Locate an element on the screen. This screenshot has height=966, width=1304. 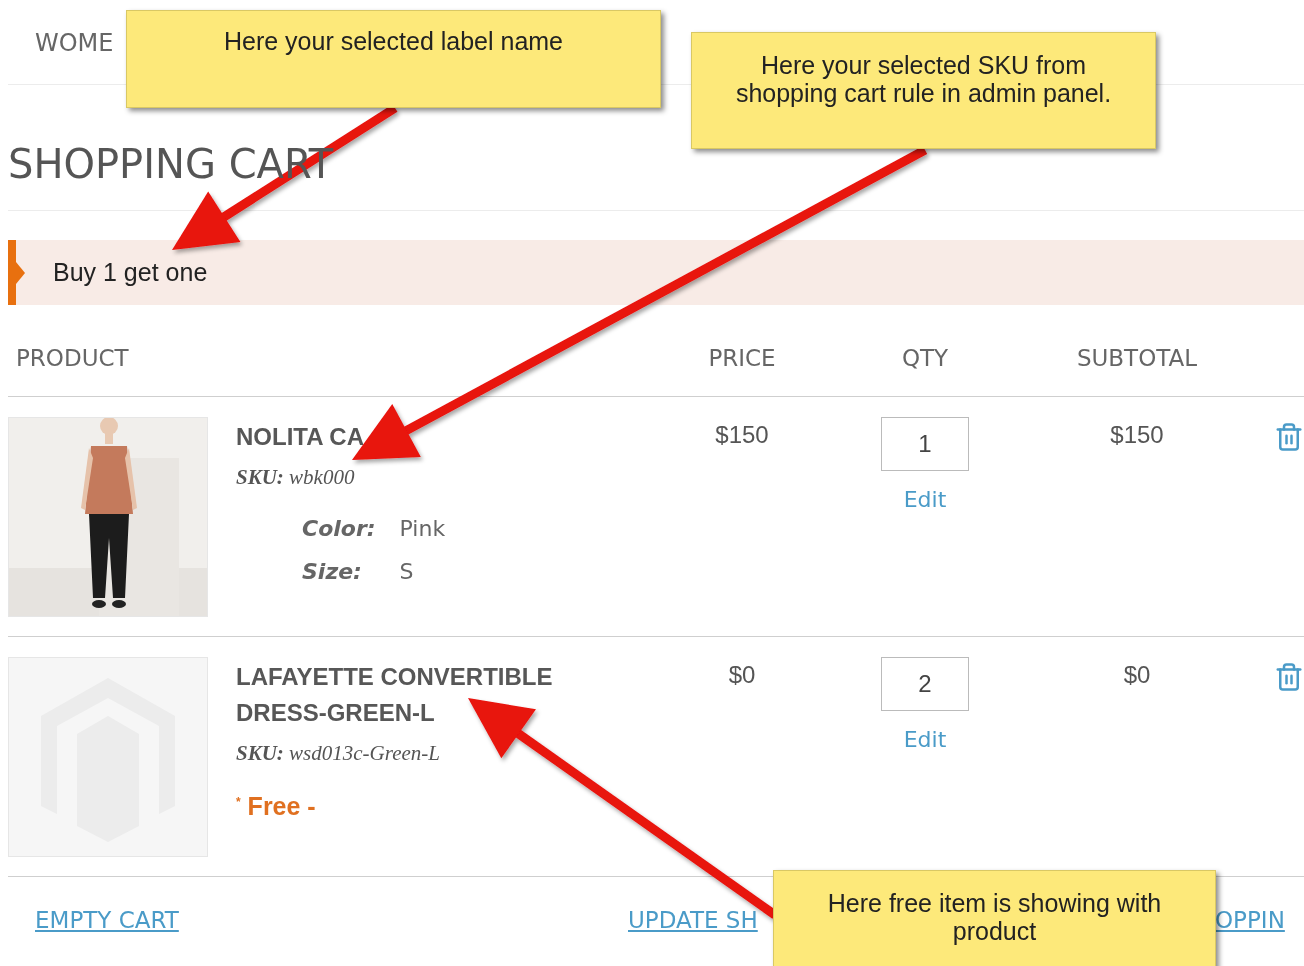
annotation-text: Here your selected SKU from shopping cart rule in admin panel. is located at coordinates (923, 79).